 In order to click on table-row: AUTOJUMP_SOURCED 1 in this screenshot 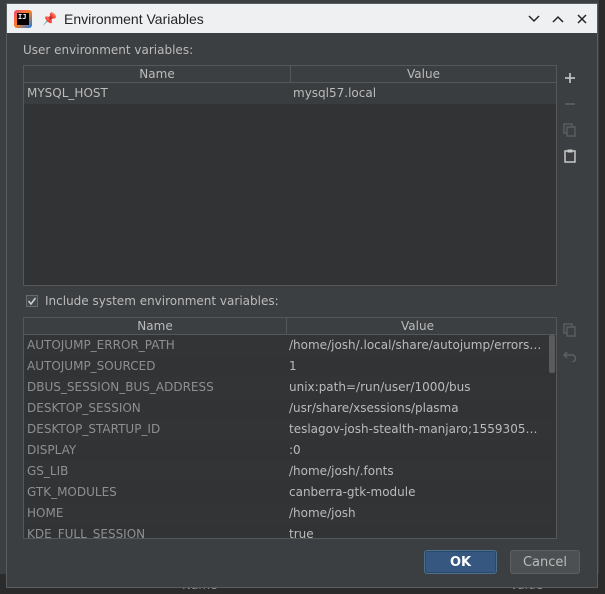, I will do `click(290, 366)`.